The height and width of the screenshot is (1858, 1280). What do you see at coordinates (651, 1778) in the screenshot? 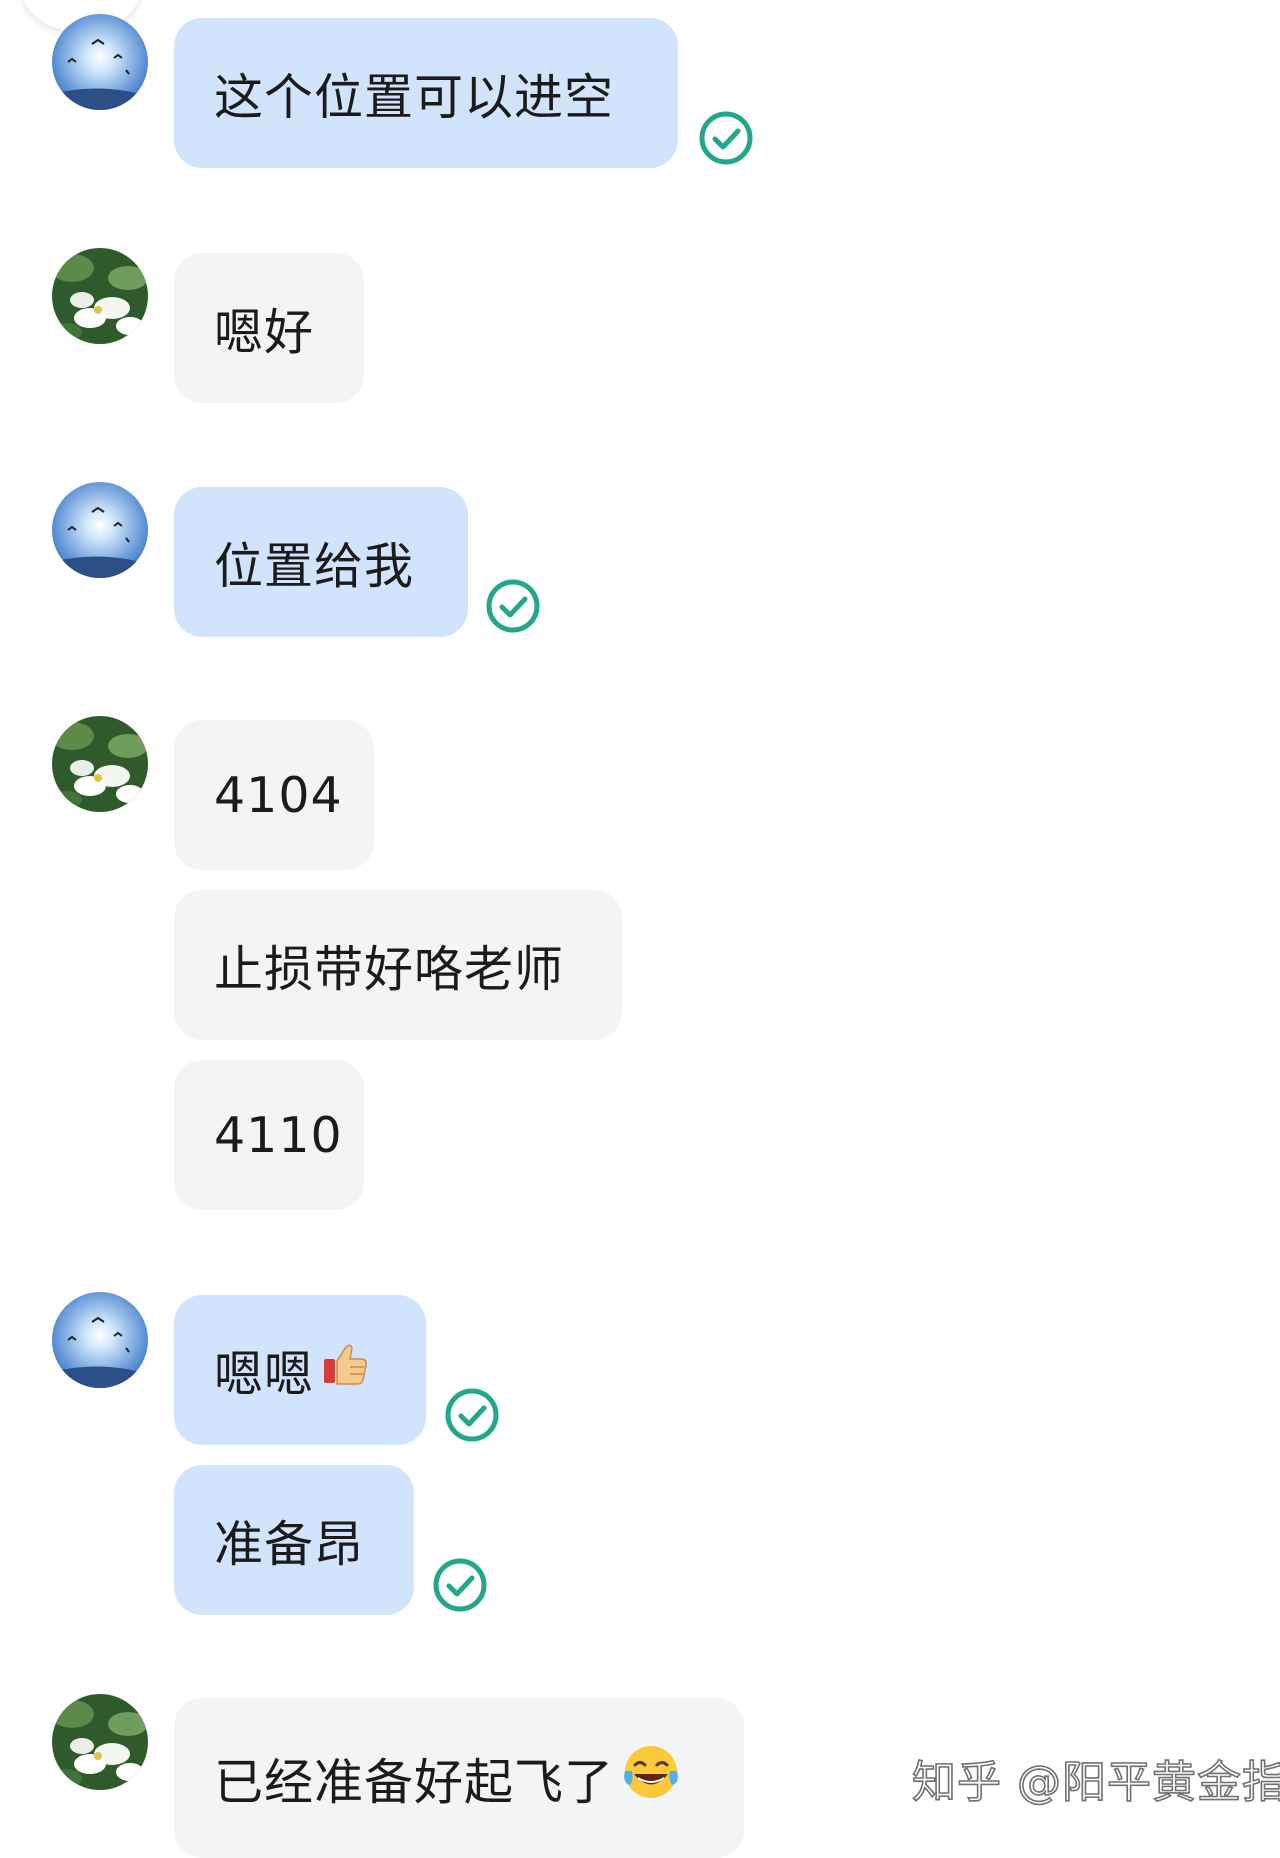
I see `tears-of-joy-emoji-icon` at bounding box center [651, 1778].